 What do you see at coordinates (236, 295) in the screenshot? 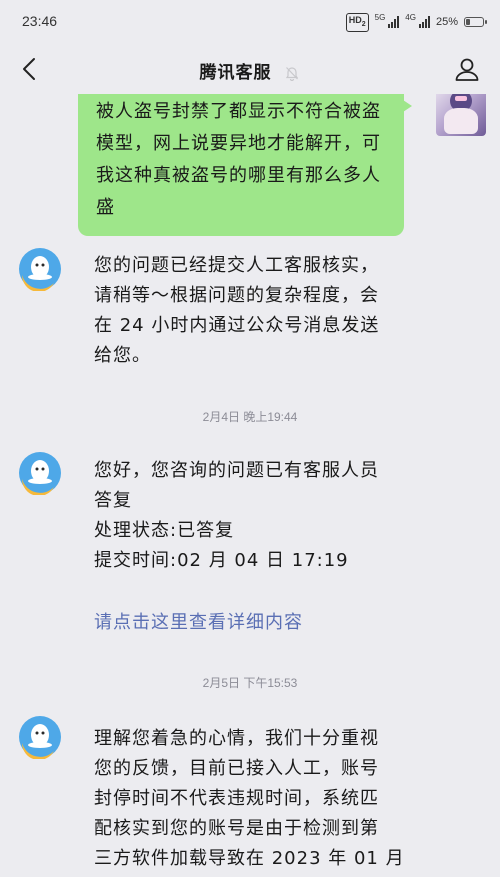
I see `message-line: 请稍等～根据问题的复杂程度，会` at bounding box center [236, 295].